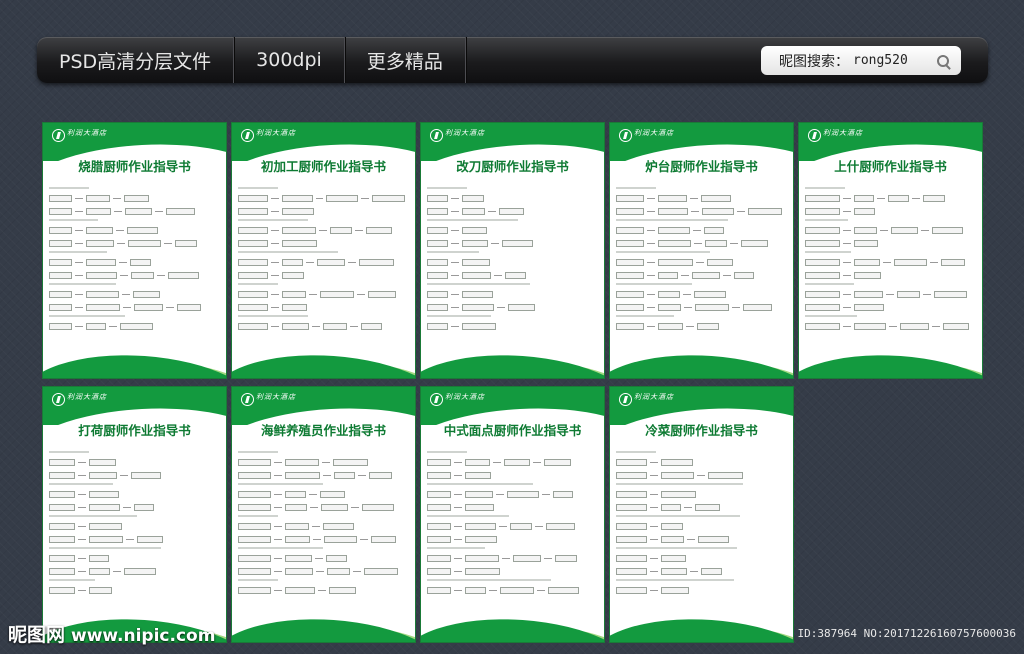 The image size is (1024, 654). I want to click on document-card: 利润大酒店 海鲜养殖员作业指导书, so click(323, 514).